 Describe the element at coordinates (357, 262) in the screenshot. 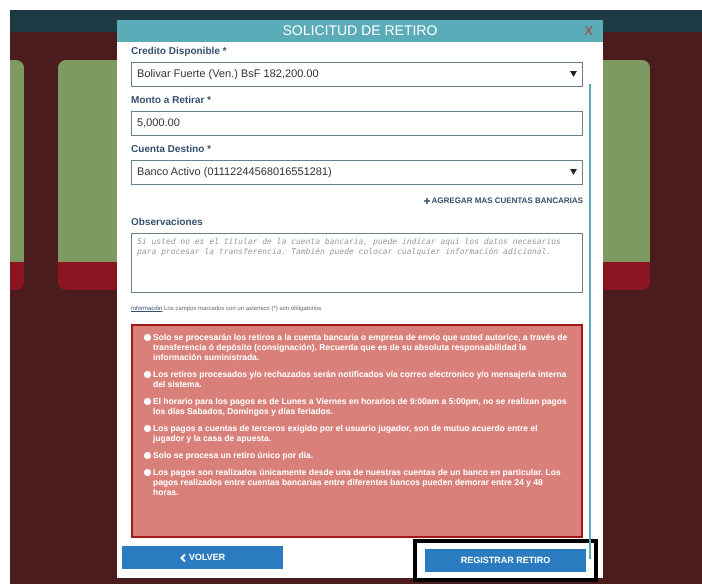

I see `observations-field: Si usted no es el titular de la cuenta bancaria, puede indicar aquí los datos necesarios para procesar la transferencia. También puede colocar cualquier información adicional.` at that location.